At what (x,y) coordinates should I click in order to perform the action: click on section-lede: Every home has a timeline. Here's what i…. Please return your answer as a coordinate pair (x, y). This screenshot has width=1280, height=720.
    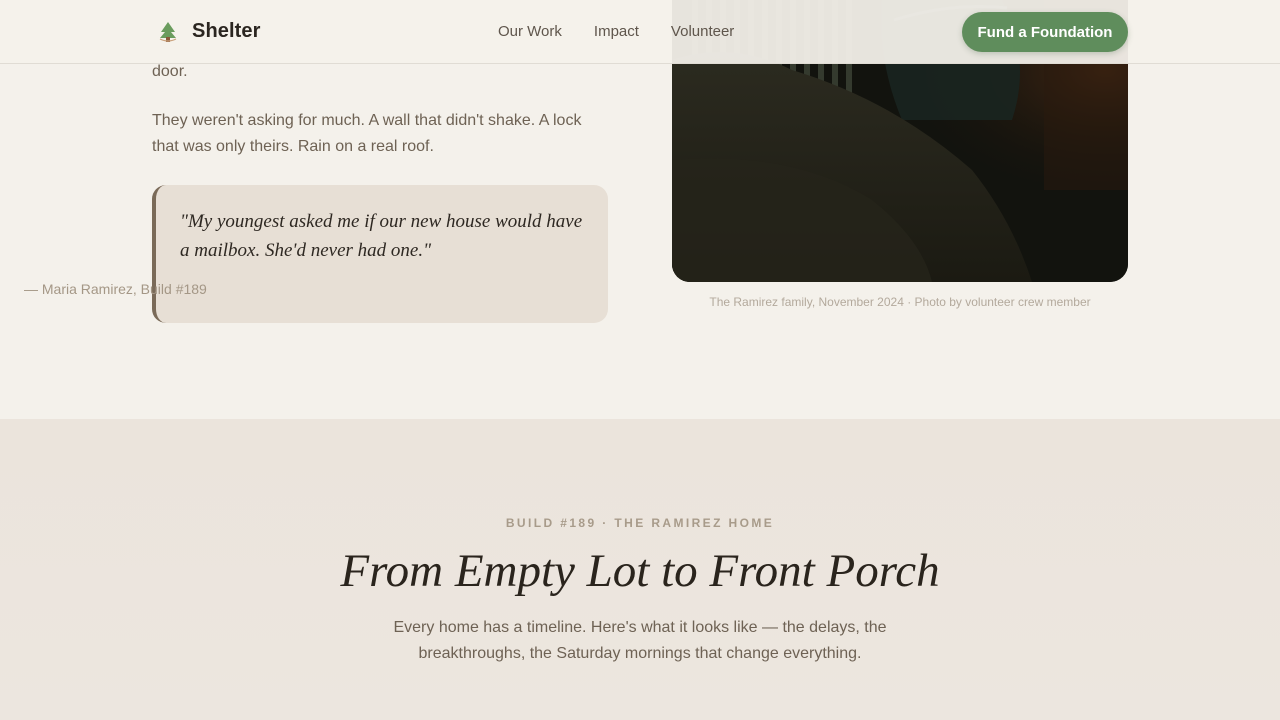
    Looking at the image, I should click on (640, 640).